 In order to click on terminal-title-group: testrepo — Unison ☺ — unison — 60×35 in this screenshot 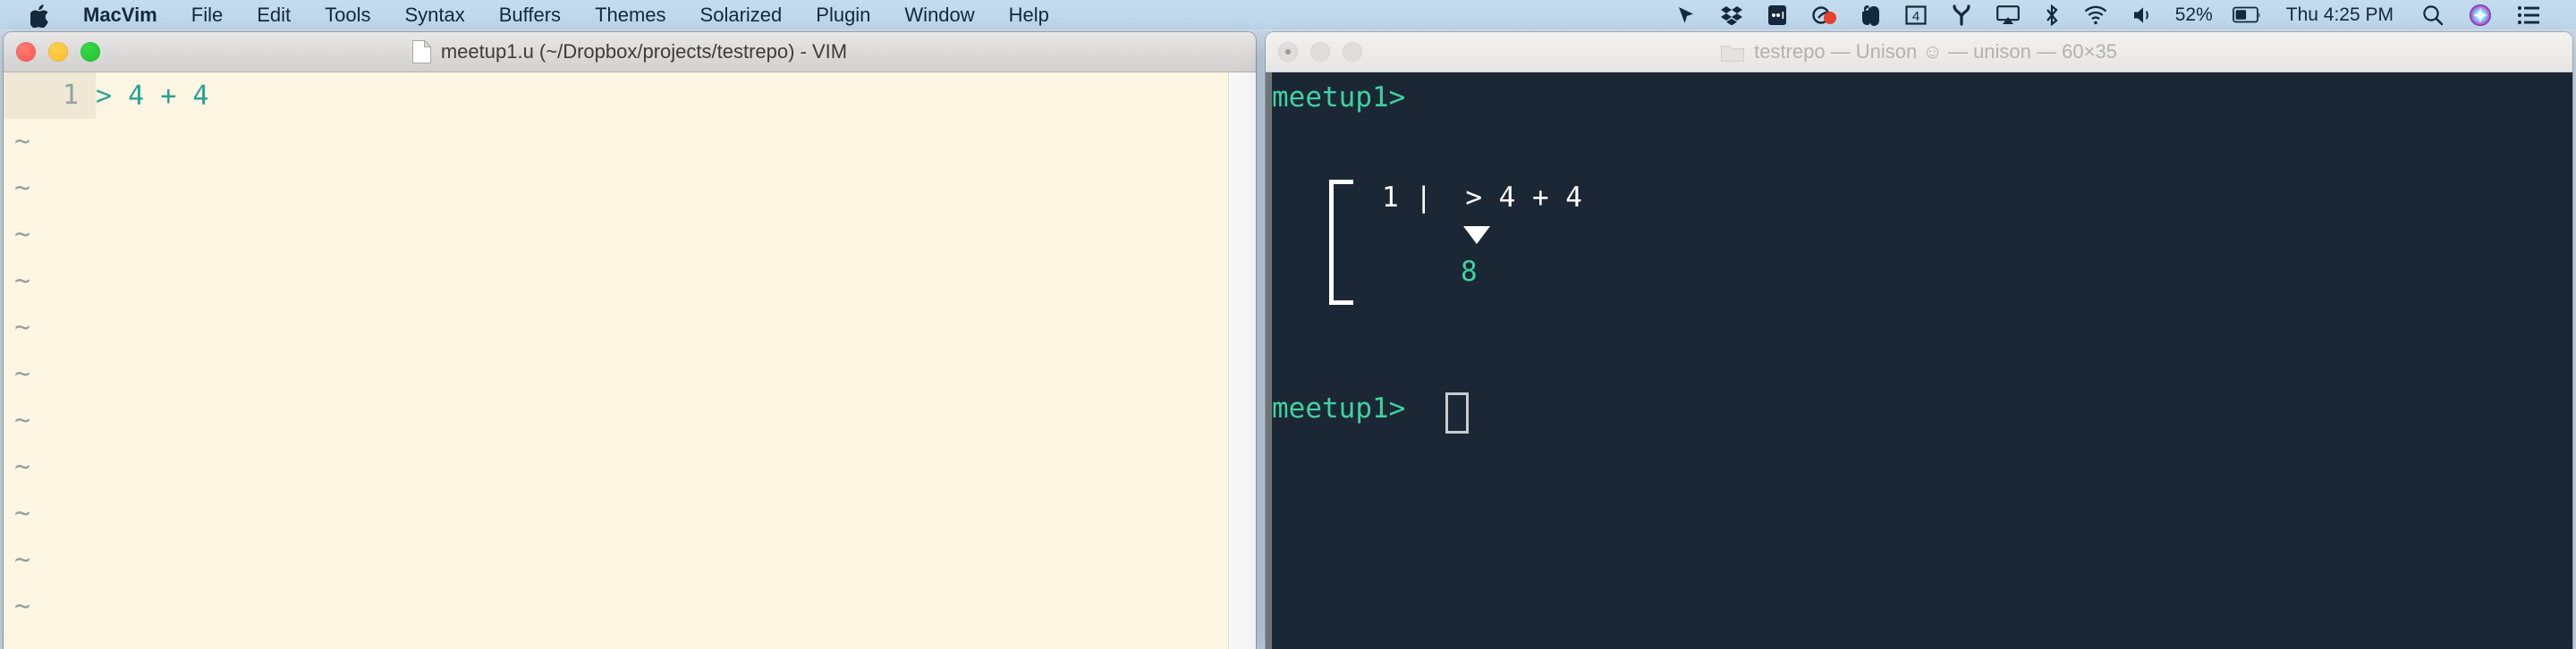, I will do `click(1919, 51)`.